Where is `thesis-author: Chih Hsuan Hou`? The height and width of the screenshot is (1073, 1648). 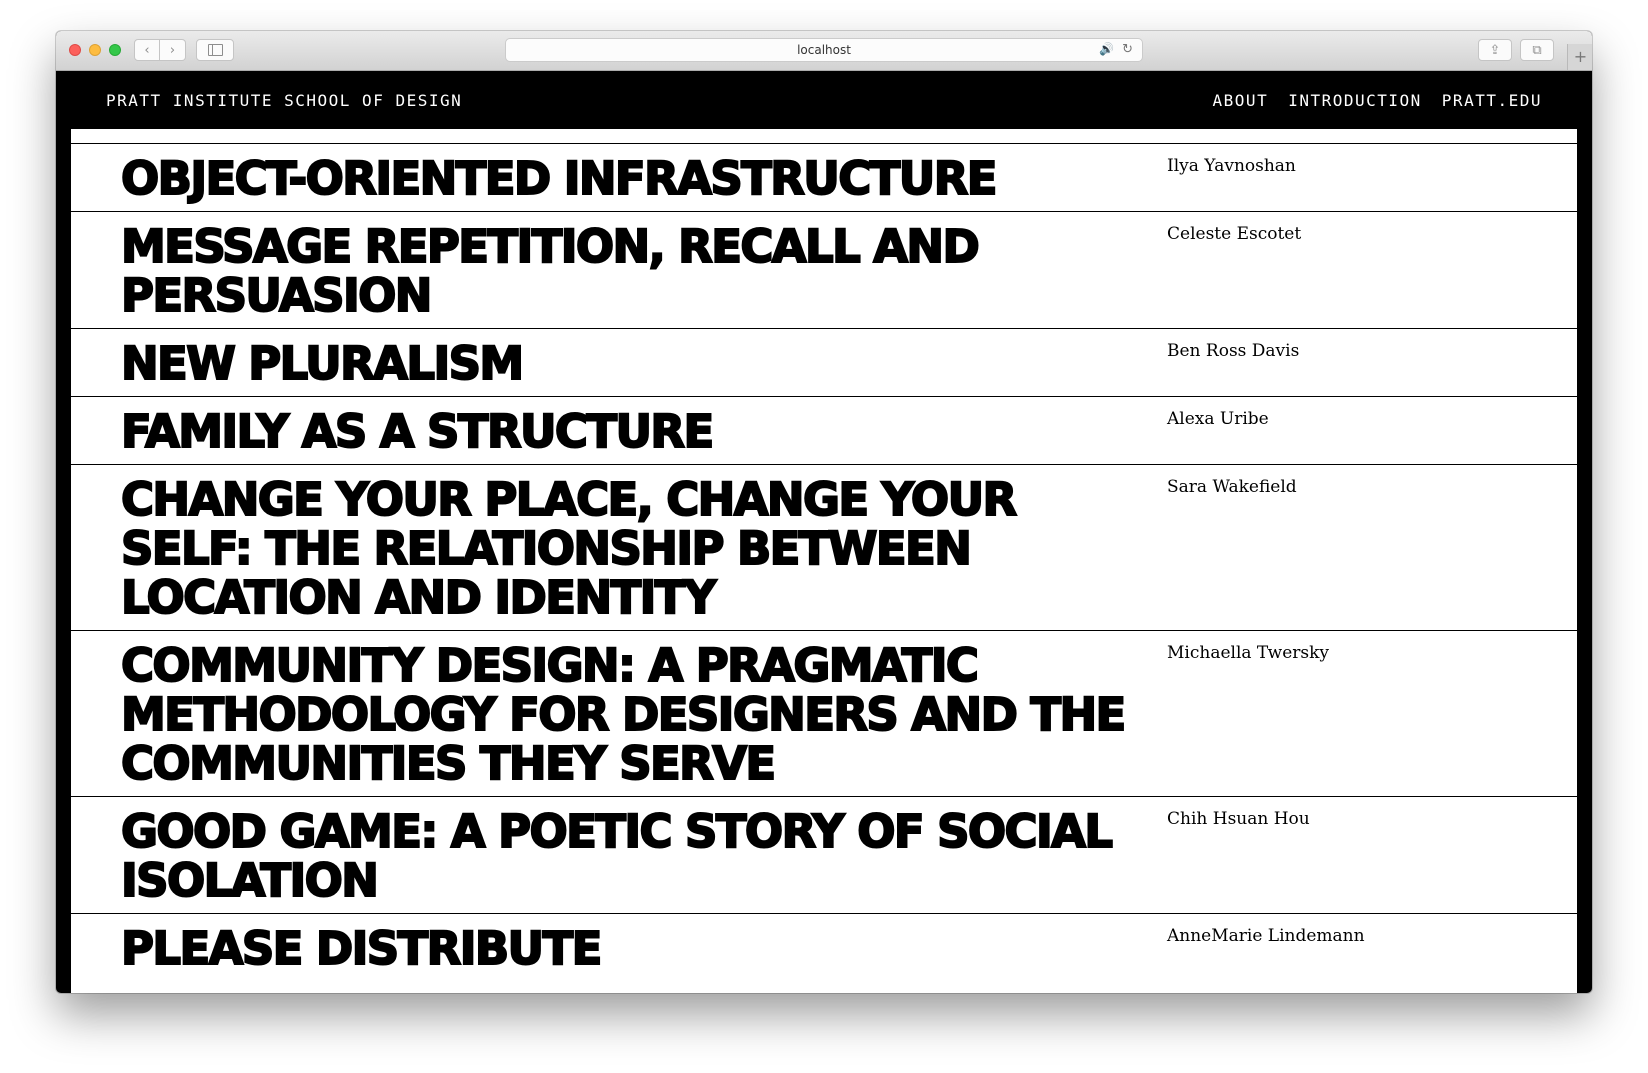 thesis-author: Chih Hsuan Hou is located at coordinates (1238, 819).